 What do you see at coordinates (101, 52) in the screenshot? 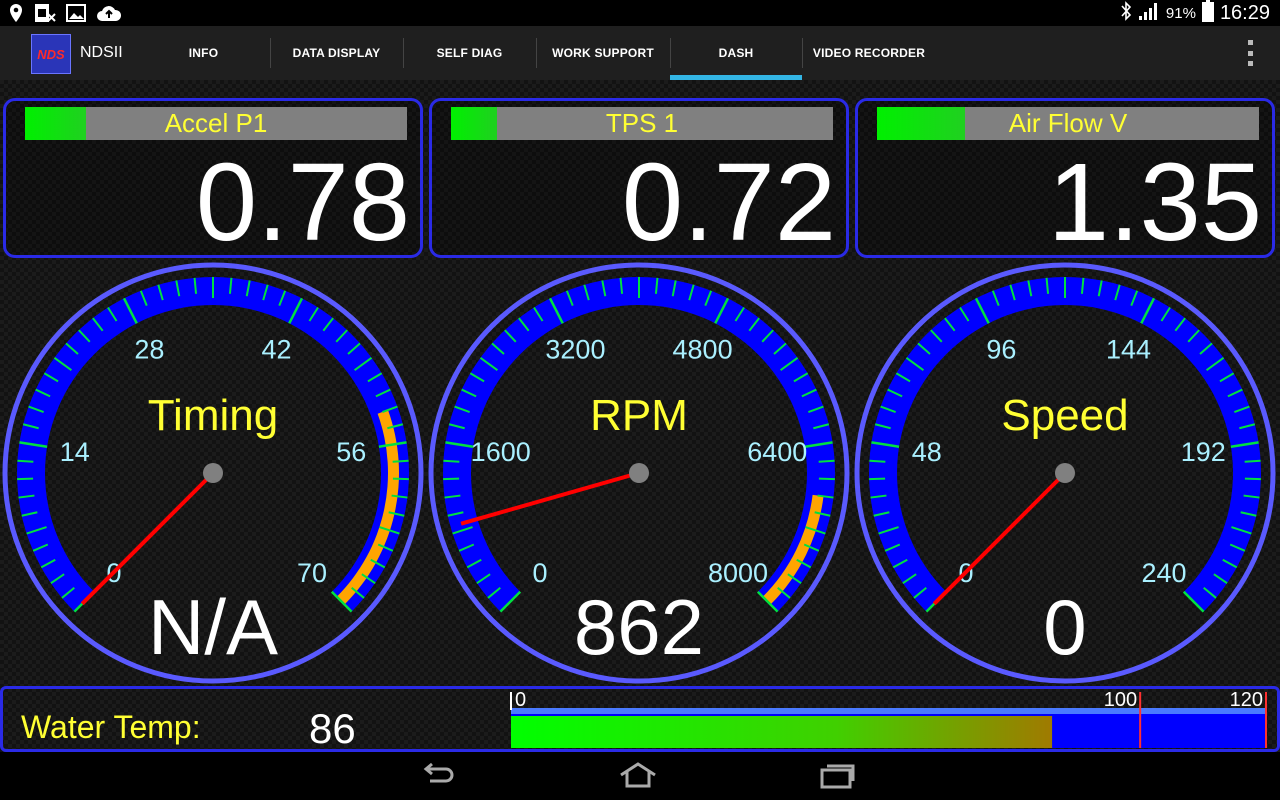
I see `app-name: NDSII` at bounding box center [101, 52].